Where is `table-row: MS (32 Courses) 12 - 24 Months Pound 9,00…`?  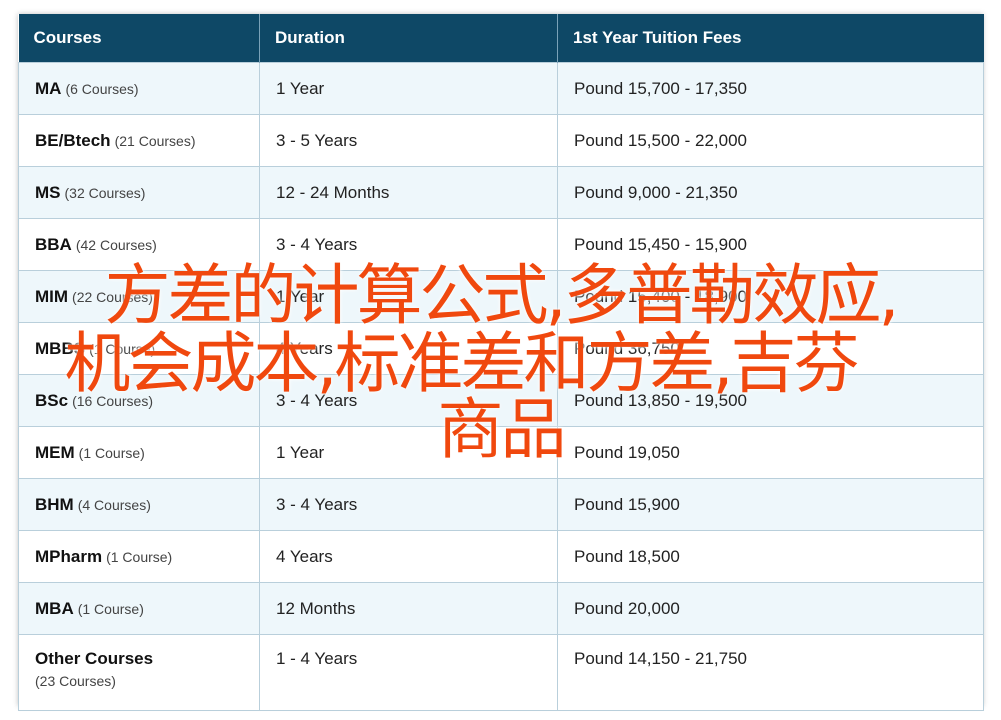
table-row: MS (32 Courses) 12 - 24 Months Pound 9,00… is located at coordinates (501, 192).